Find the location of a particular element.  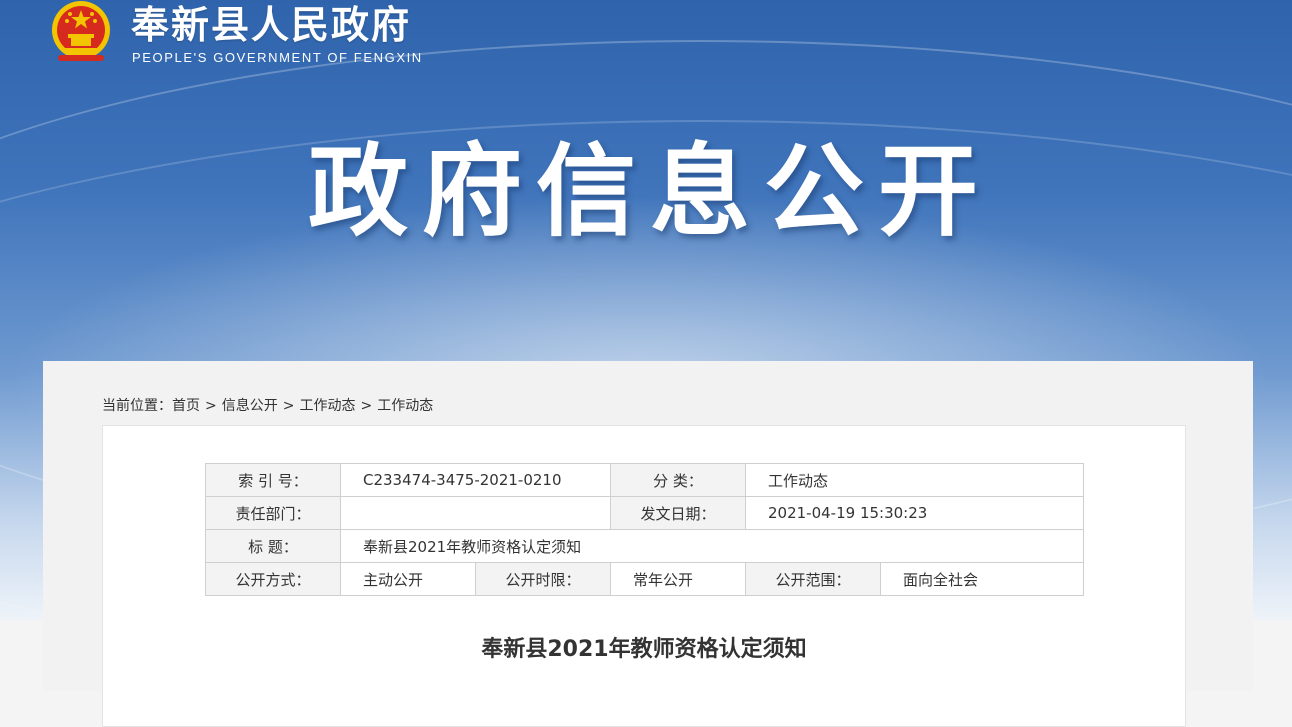

date-value: 2021-04-19 15:30:23 is located at coordinates (914, 513).